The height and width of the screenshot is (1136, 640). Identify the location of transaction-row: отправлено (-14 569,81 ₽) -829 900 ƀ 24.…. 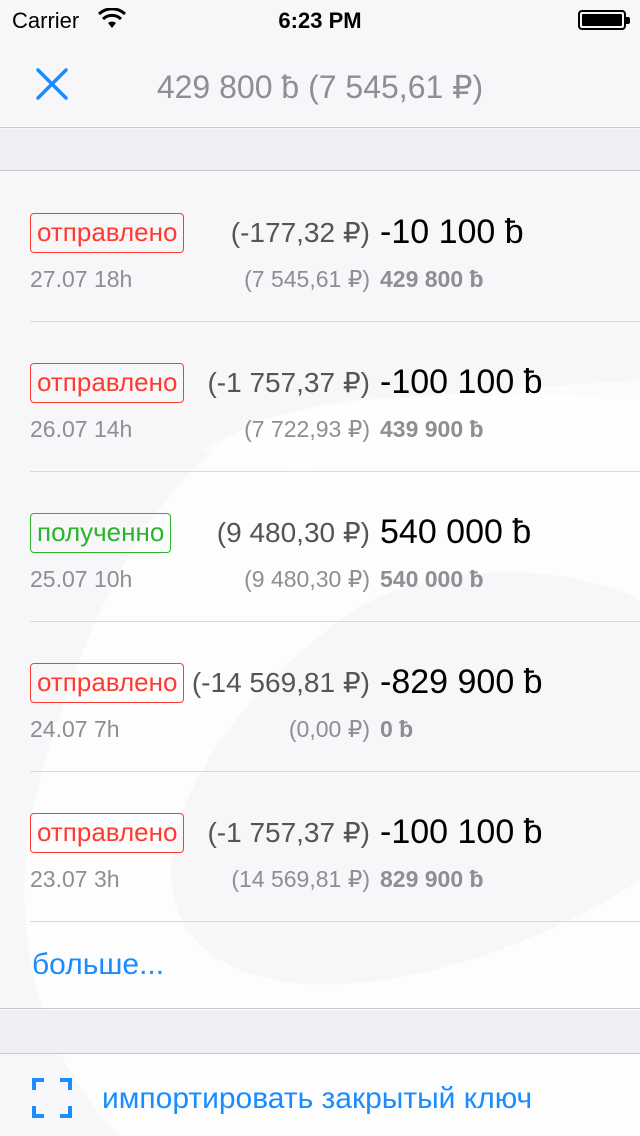
(320, 697).